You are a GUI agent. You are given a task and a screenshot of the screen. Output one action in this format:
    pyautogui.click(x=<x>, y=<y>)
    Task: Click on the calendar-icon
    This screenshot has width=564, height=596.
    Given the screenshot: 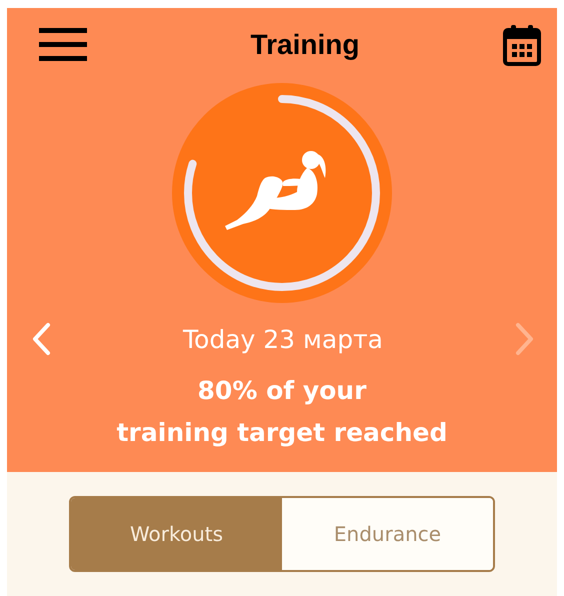 What is the action you would take?
    pyautogui.click(x=522, y=45)
    